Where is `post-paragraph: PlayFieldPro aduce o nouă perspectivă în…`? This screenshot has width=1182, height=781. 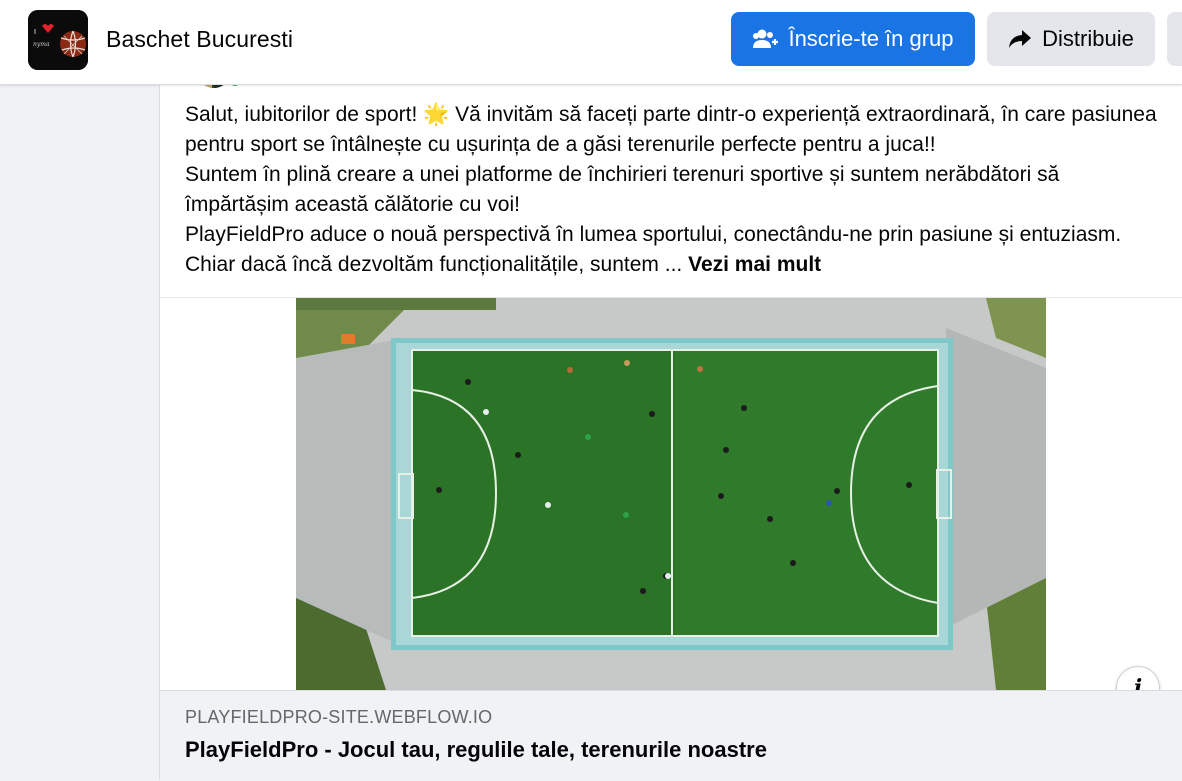 post-paragraph: PlayFieldPro aduce o nouă perspectivă în… is located at coordinates (675, 250).